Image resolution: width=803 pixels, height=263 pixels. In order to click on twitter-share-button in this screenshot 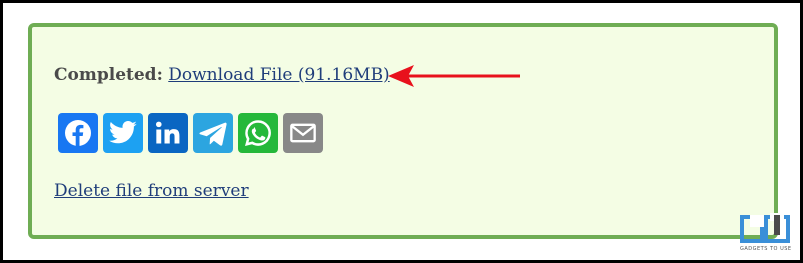, I will do `click(123, 133)`.